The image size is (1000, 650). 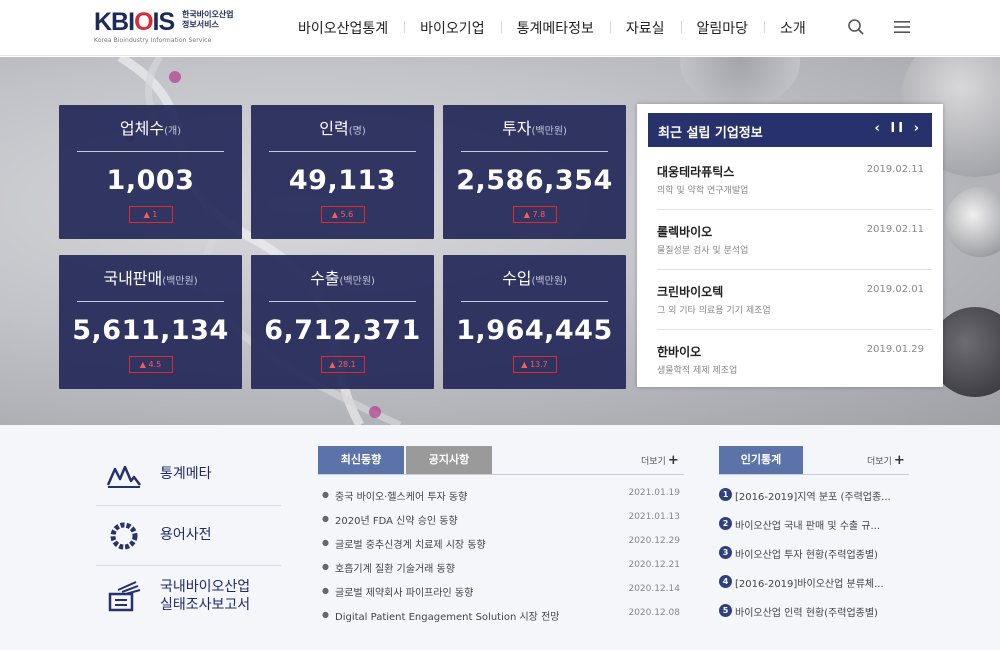 I want to click on menu-icon, so click(x=902, y=27).